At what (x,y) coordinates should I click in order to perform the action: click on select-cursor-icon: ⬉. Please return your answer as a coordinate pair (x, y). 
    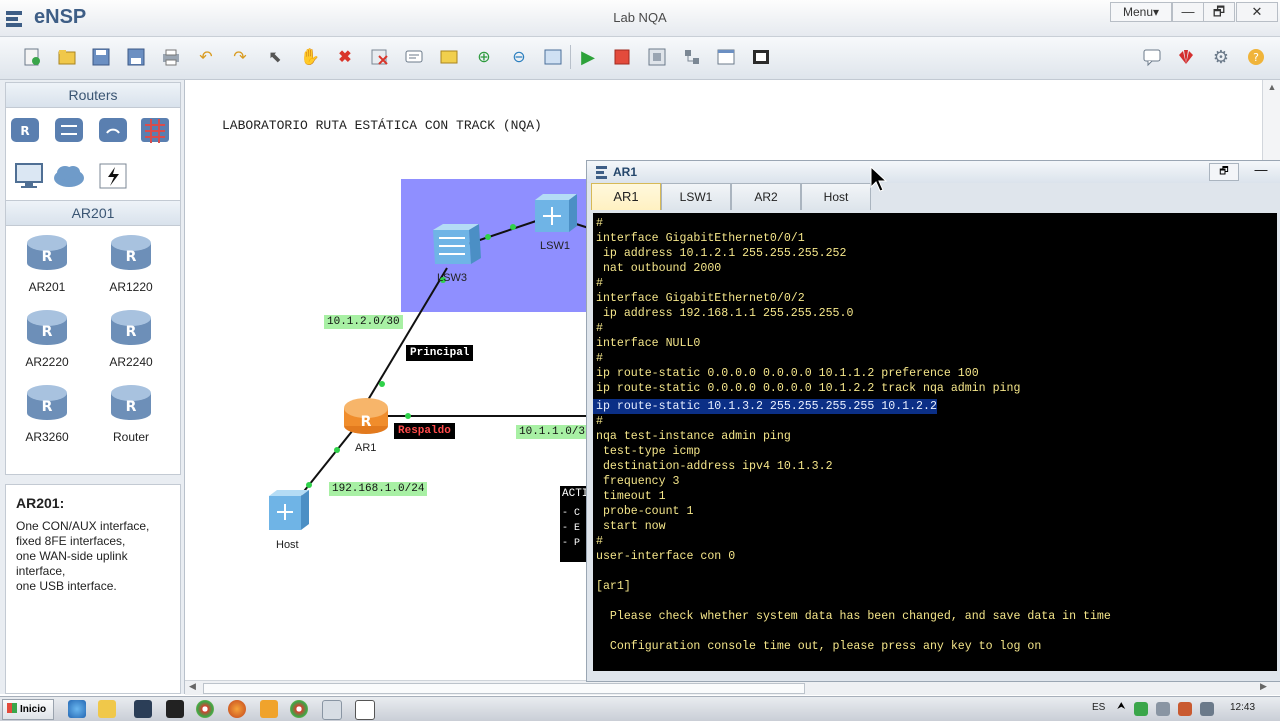
    Looking at the image, I should click on (275, 57).